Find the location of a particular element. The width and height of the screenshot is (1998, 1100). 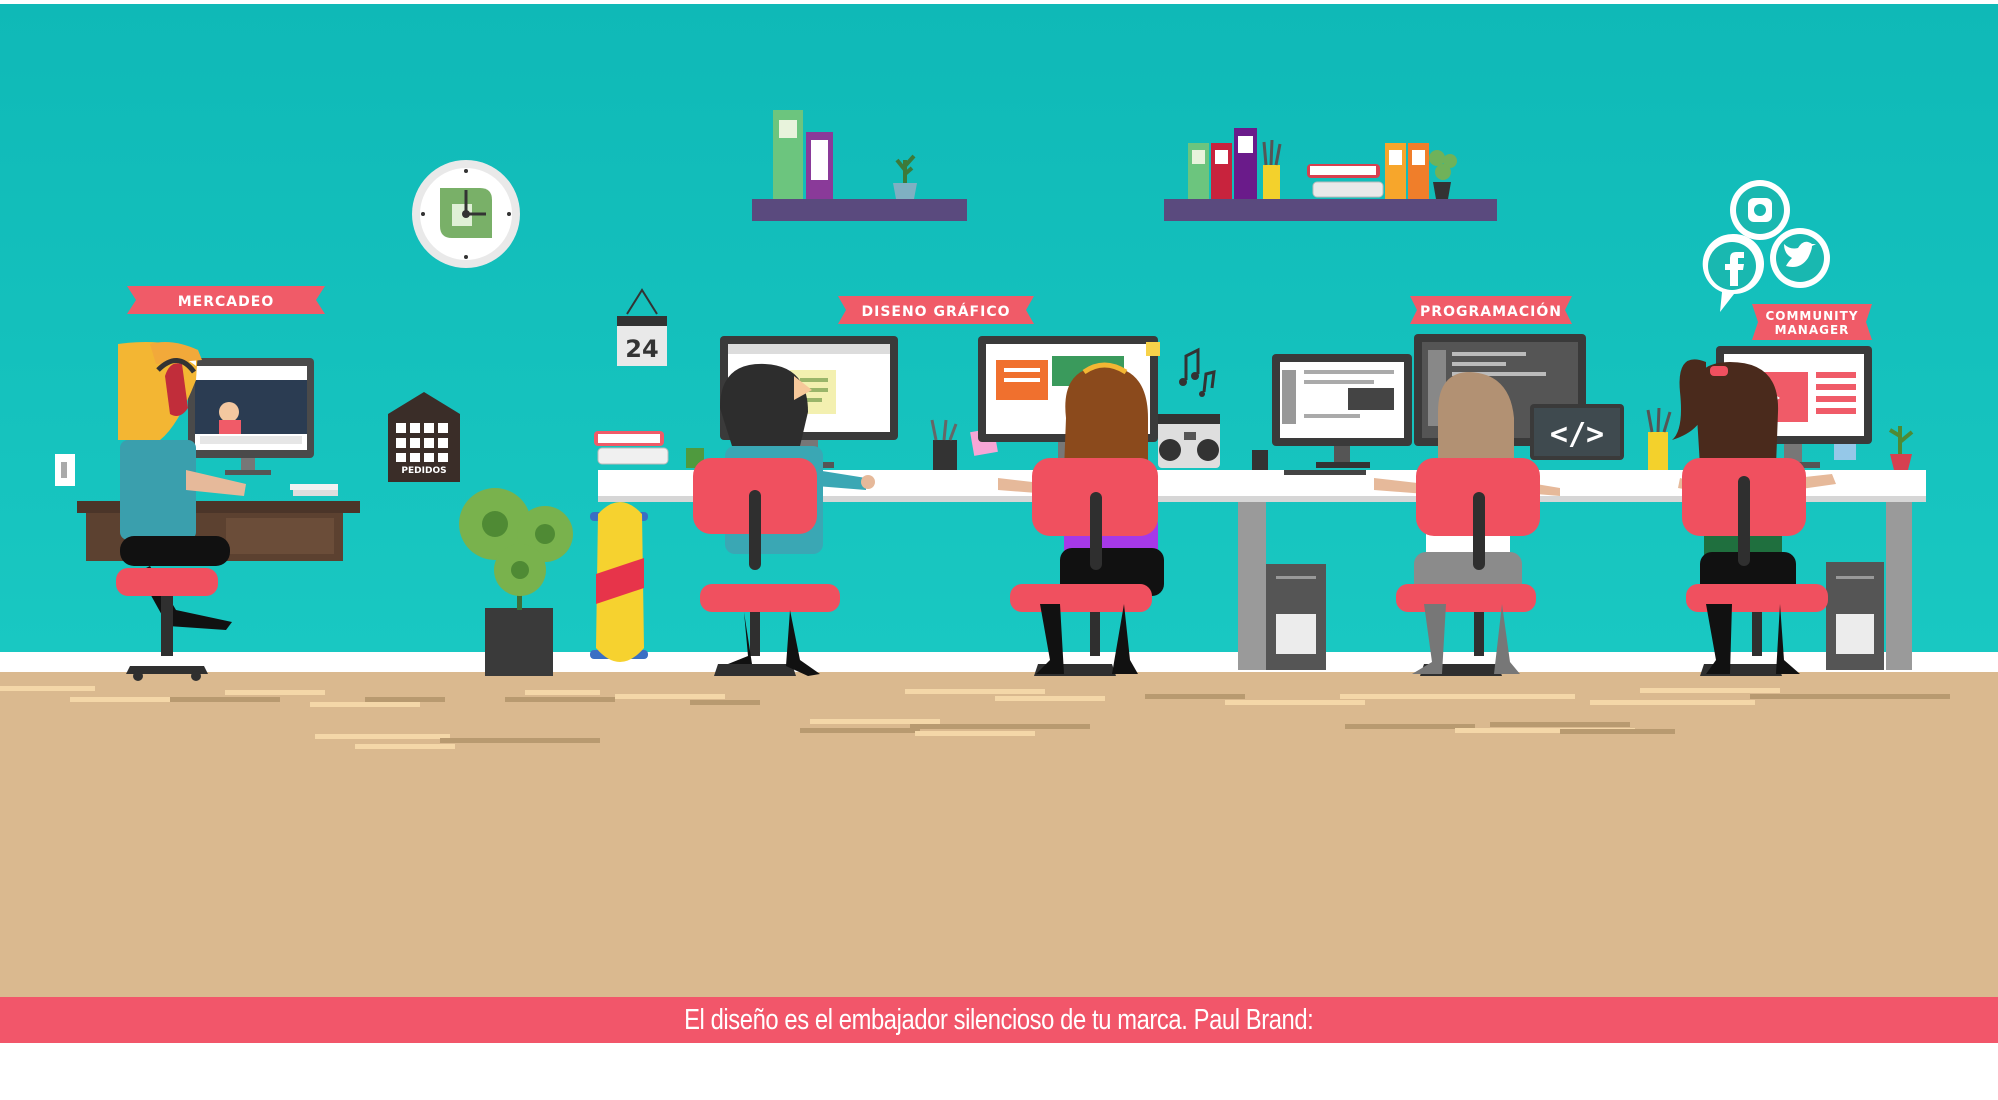

programacion-label: PROGRAMACIÓN is located at coordinates (1491, 310).